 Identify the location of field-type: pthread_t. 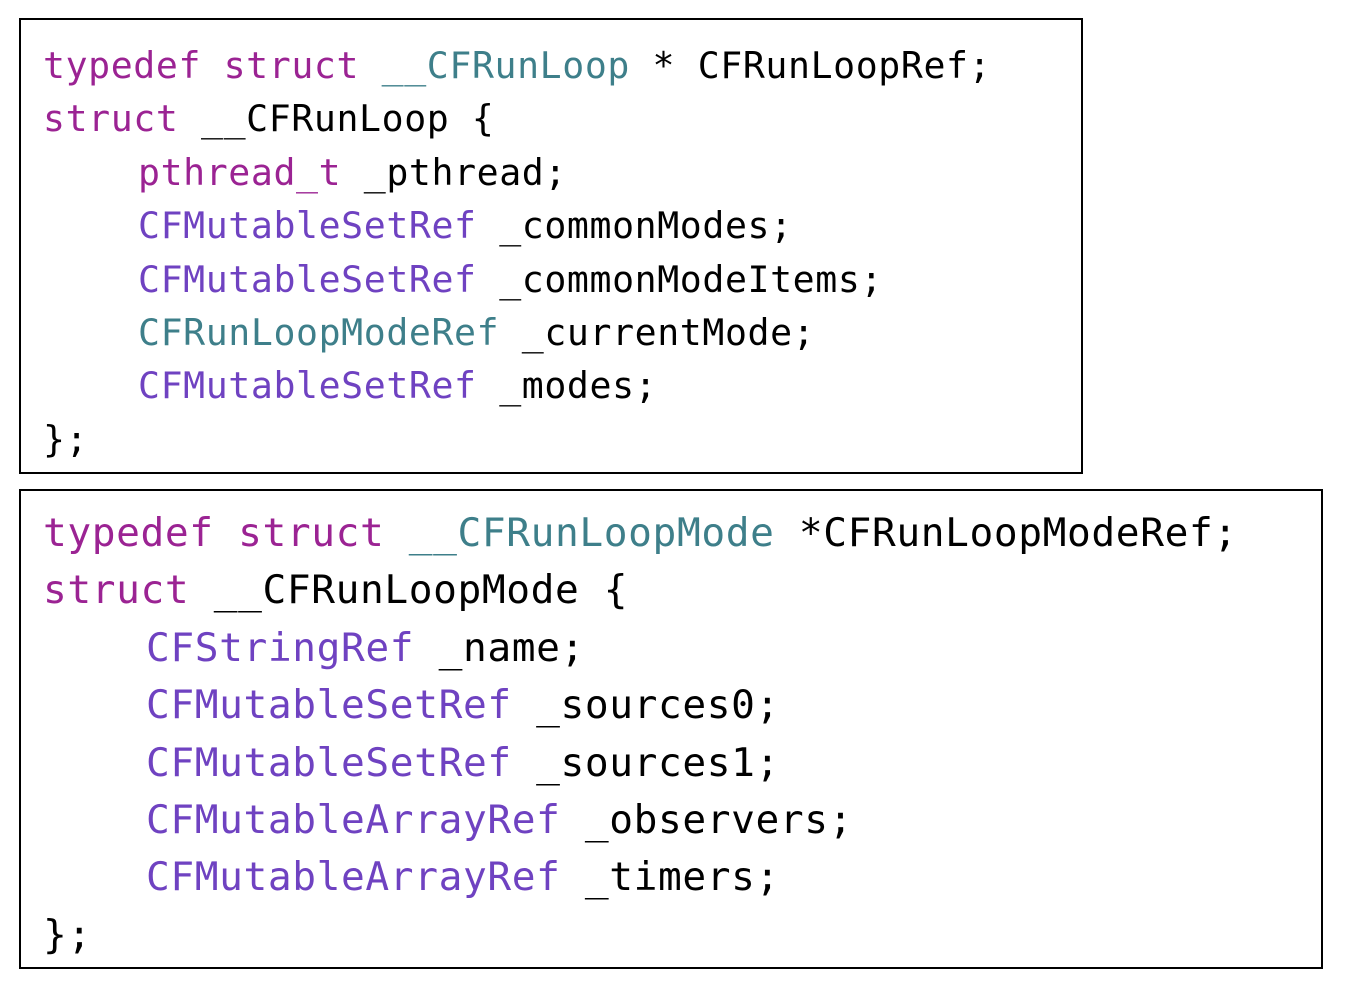
(240, 172).